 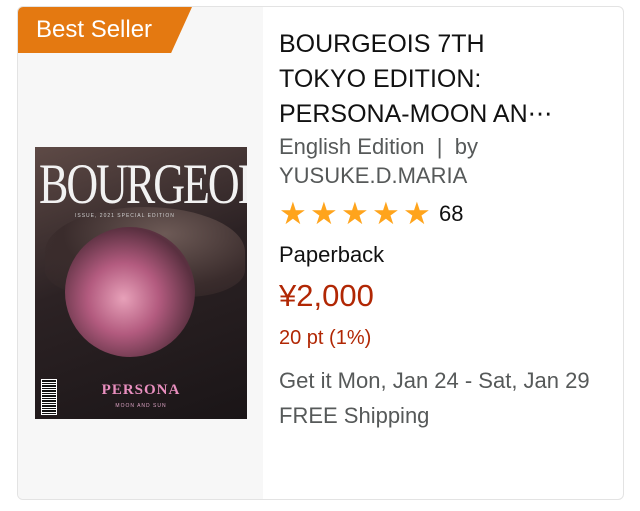 I want to click on cover-face-art, so click(x=130, y=292).